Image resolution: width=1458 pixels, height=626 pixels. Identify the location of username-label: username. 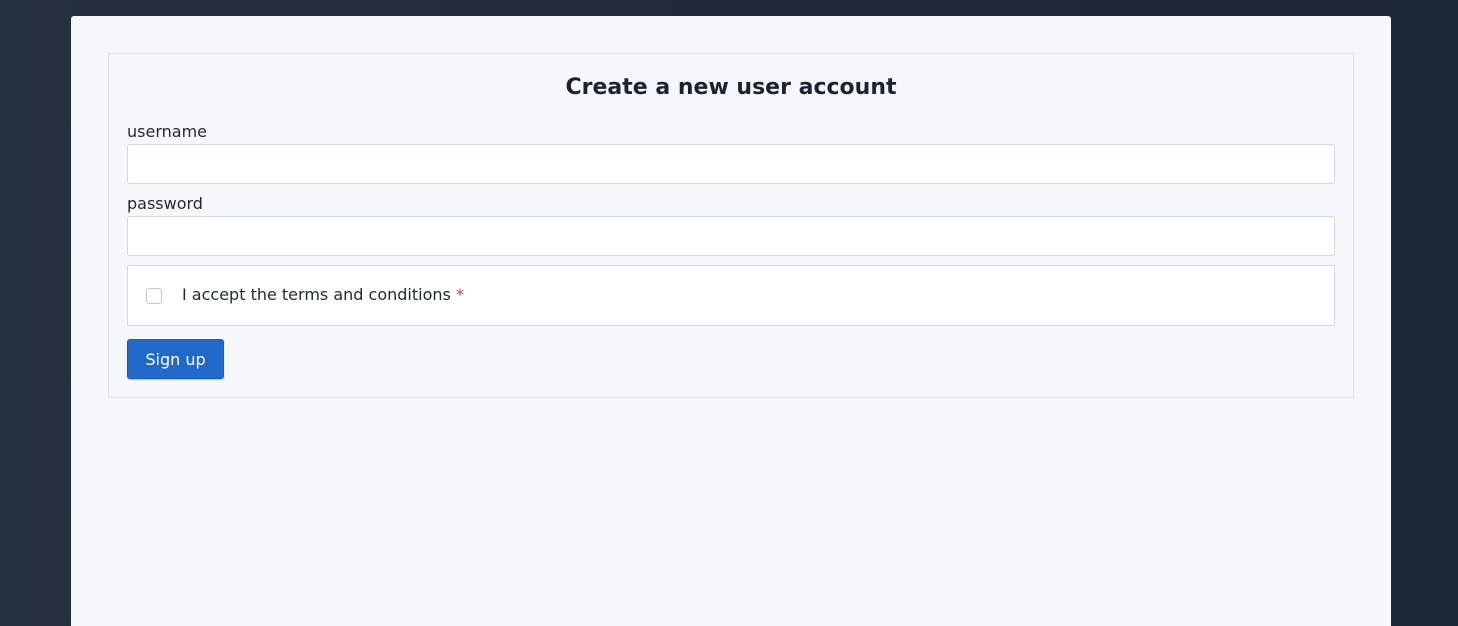
(167, 131).